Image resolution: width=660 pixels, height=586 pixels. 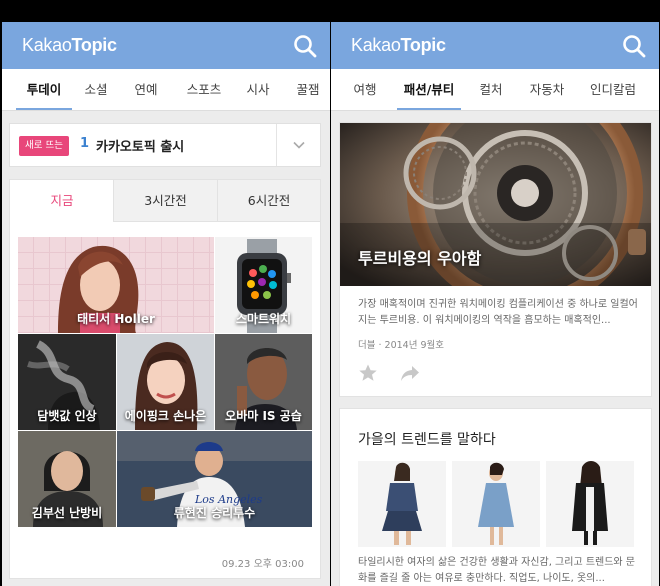 I want to click on tab-today: 투데이, so click(x=44, y=89).